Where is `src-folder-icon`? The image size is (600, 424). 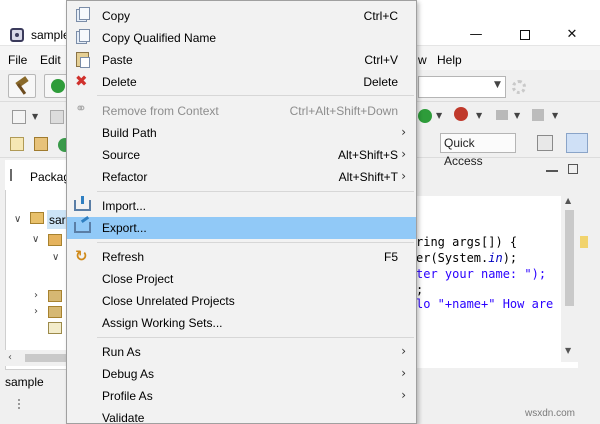 src-folder-icon is located at coordinates (55, 240).